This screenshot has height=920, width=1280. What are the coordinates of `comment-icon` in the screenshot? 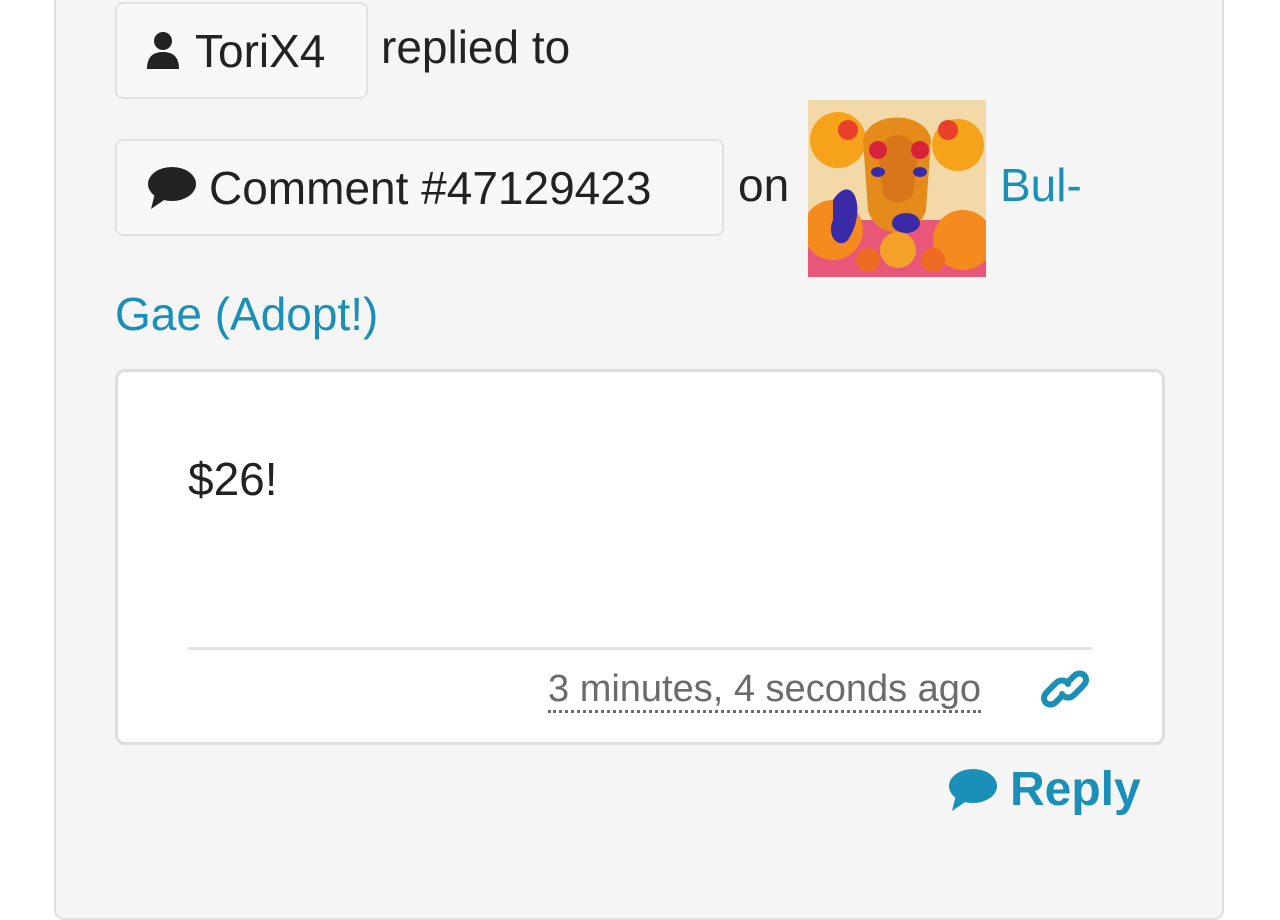 It's located at (172, 187).